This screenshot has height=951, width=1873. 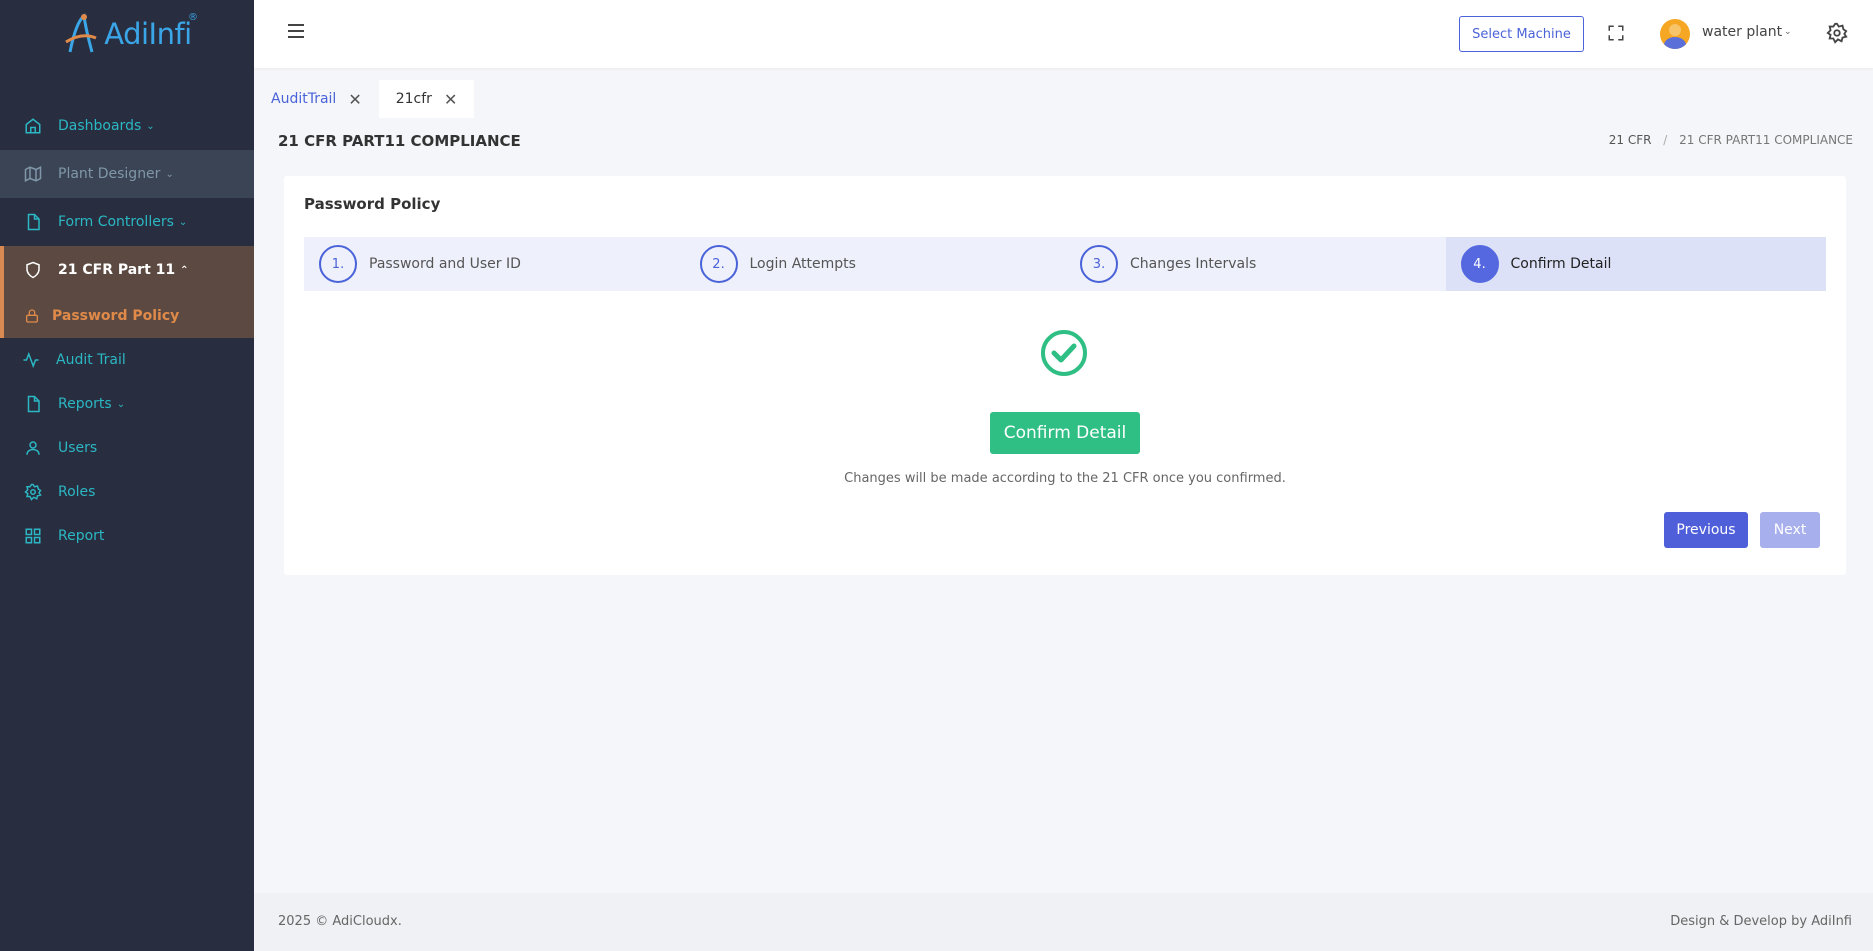 I want to click on sidebar-item-label: 21 CFR Part 11, so click(x=117, y=270).